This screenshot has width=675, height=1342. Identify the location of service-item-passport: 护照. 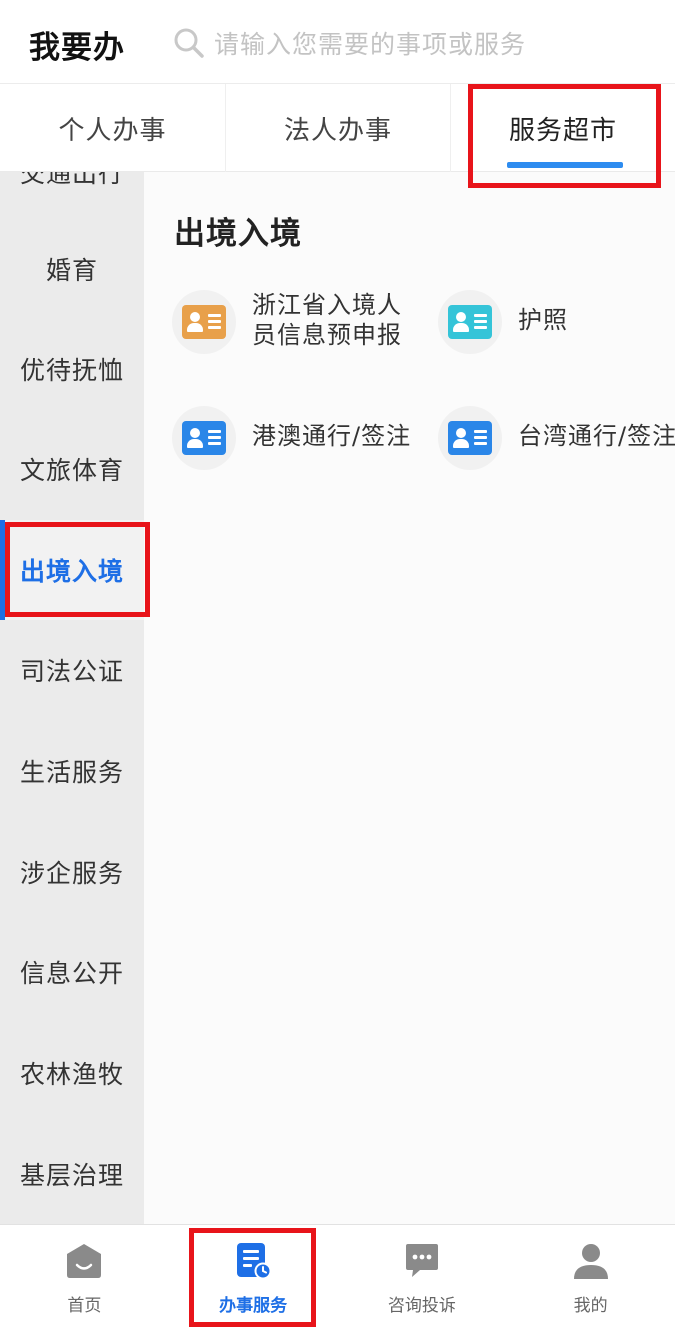
(556, 320).